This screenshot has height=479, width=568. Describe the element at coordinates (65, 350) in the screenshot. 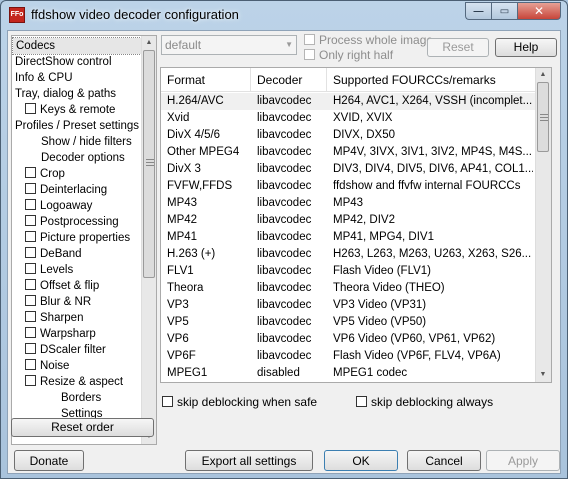

I see `tree-item: DScaler filter` at that location.